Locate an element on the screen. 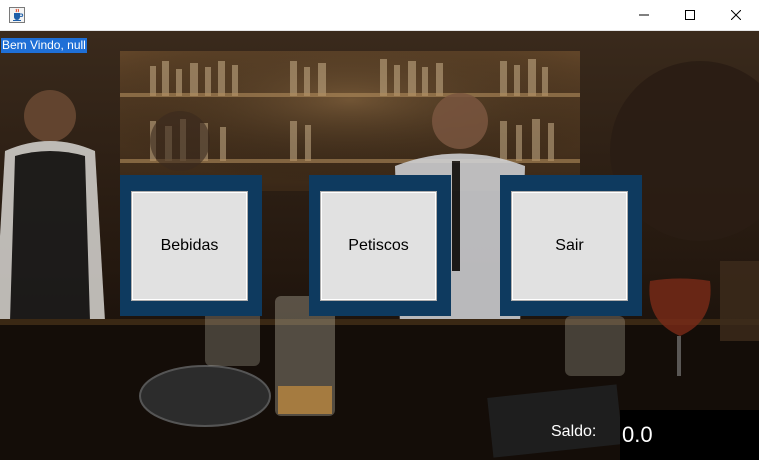 The image size is (759, 460). sair-button: Sair is located at coordinates (569, 246).